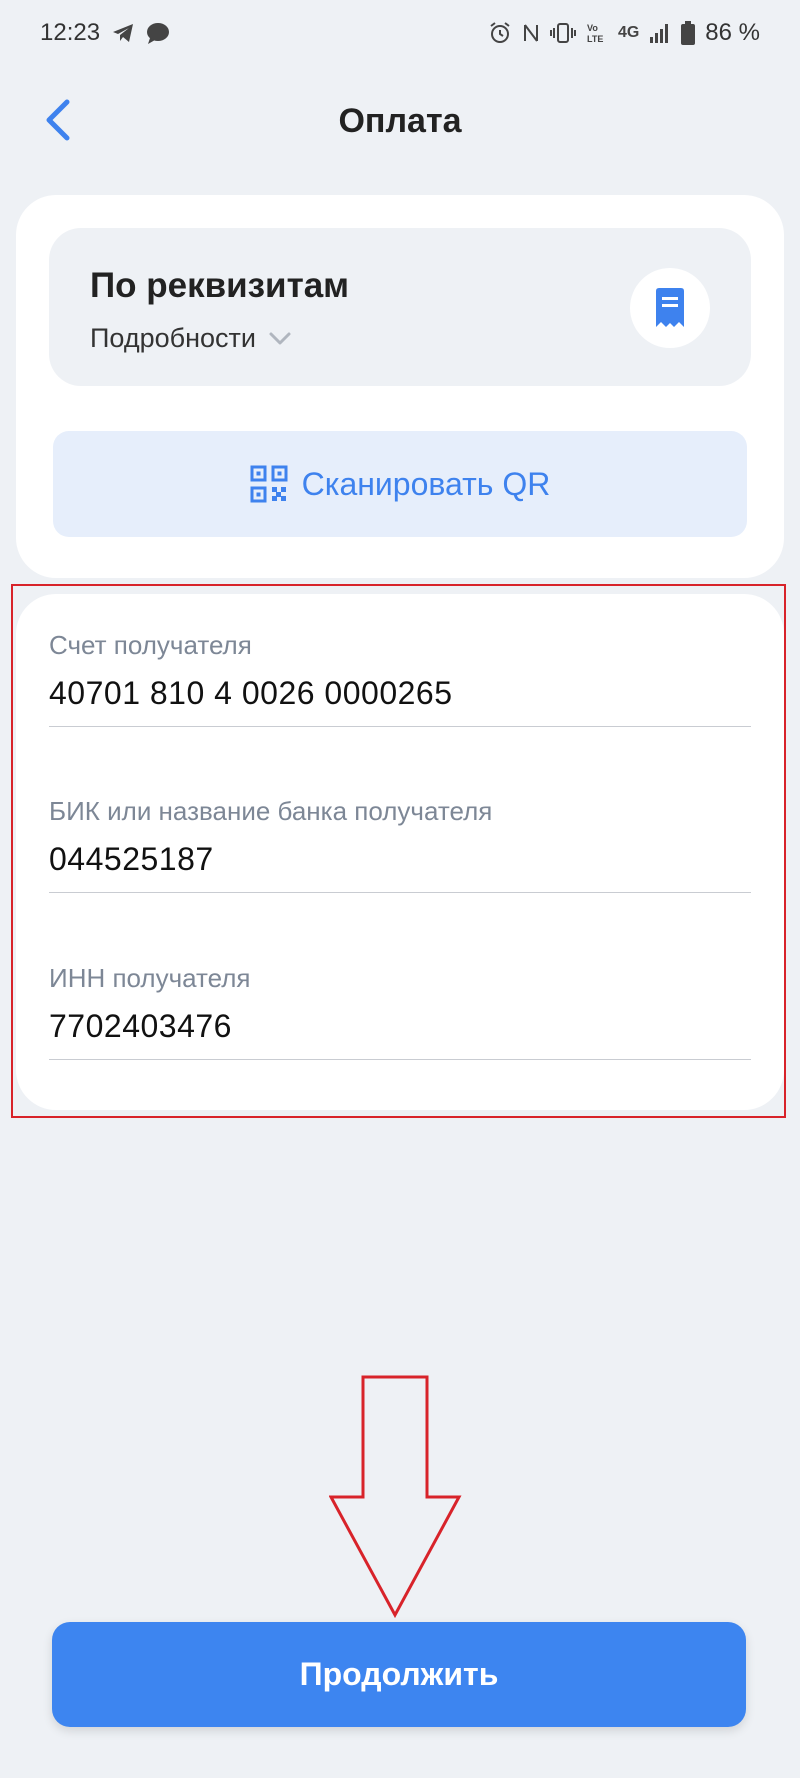 The image size is (800, 1778). Describe the element at coordinates (531, 33) in the screenshot. I see `nfc-icon` at that location.